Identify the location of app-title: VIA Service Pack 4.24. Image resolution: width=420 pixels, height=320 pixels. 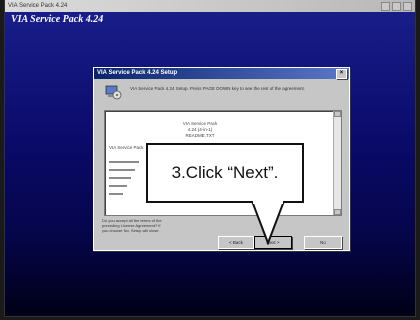
(57, 19).